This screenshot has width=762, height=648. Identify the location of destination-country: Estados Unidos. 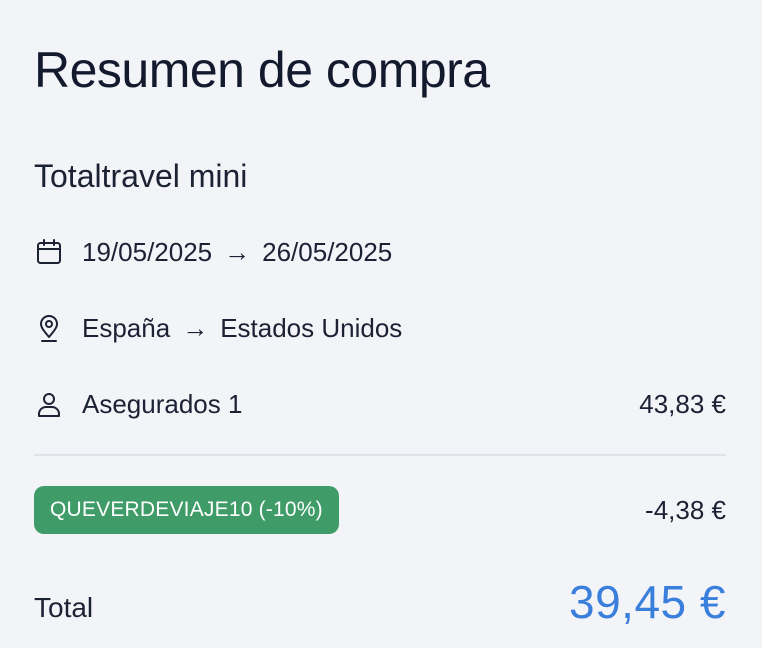
(311, 327).